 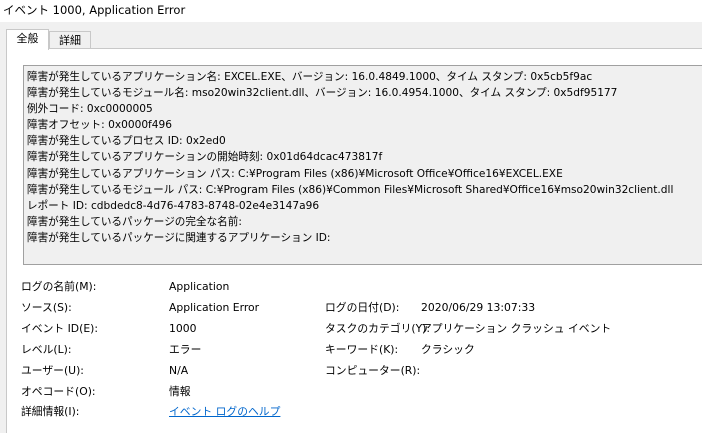 What do you see at coordinates (378, 328) in the screenshot?
I see `task-category-label: タスクのカテゴリ(Y):` at bounding box center [378, 328].